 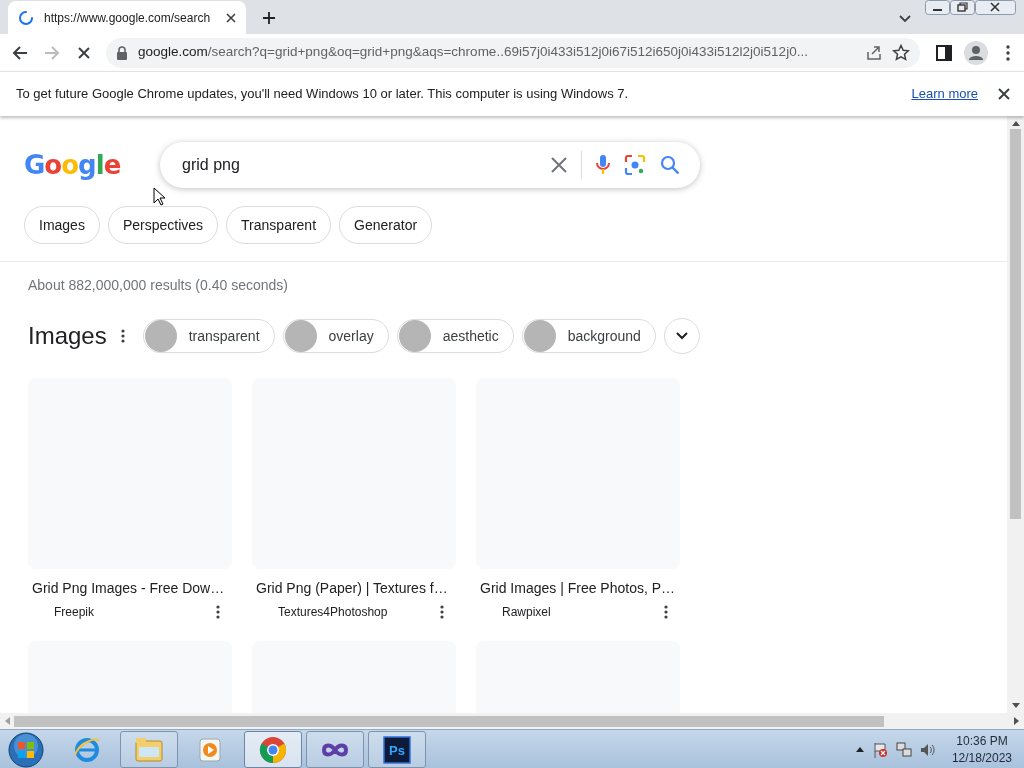 I want to click on start-button, so click(x=26, y=749).